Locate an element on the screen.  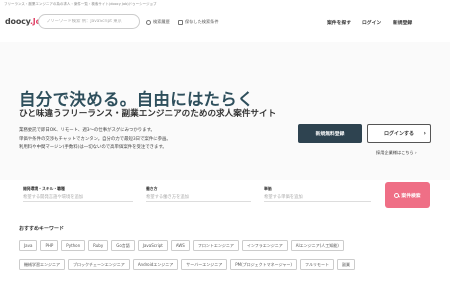
job-search-button: 案件検索 is located at coordinates (407, 195).